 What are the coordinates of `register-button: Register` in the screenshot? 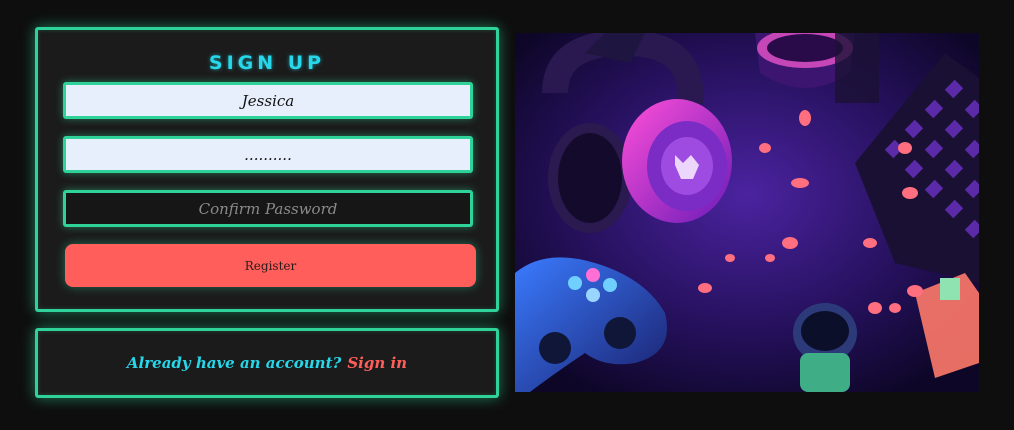 It's located at (270, 265).